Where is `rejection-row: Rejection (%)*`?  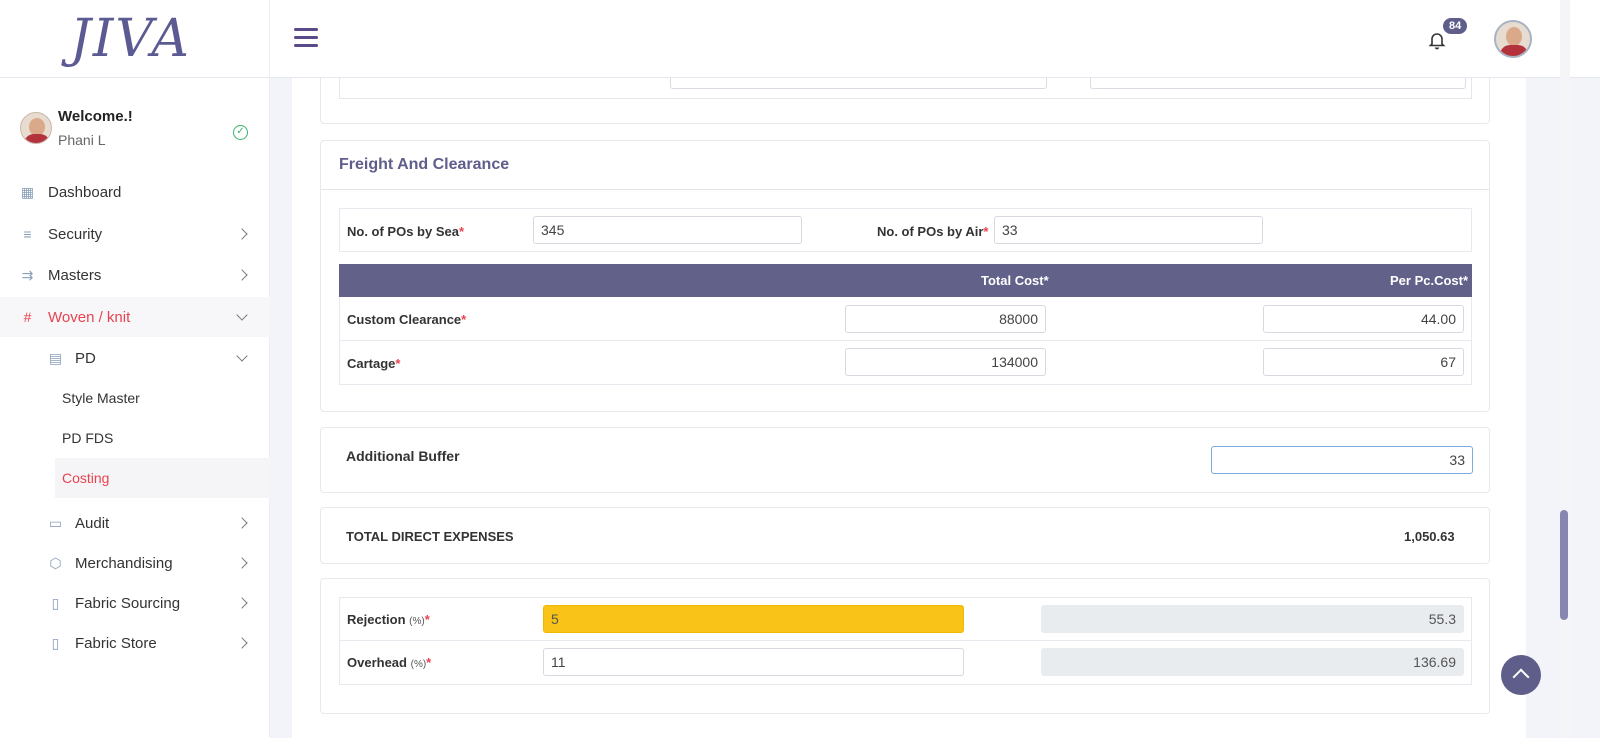 rejection-row: Rejection (%)* is located at coordinates (905, 619).